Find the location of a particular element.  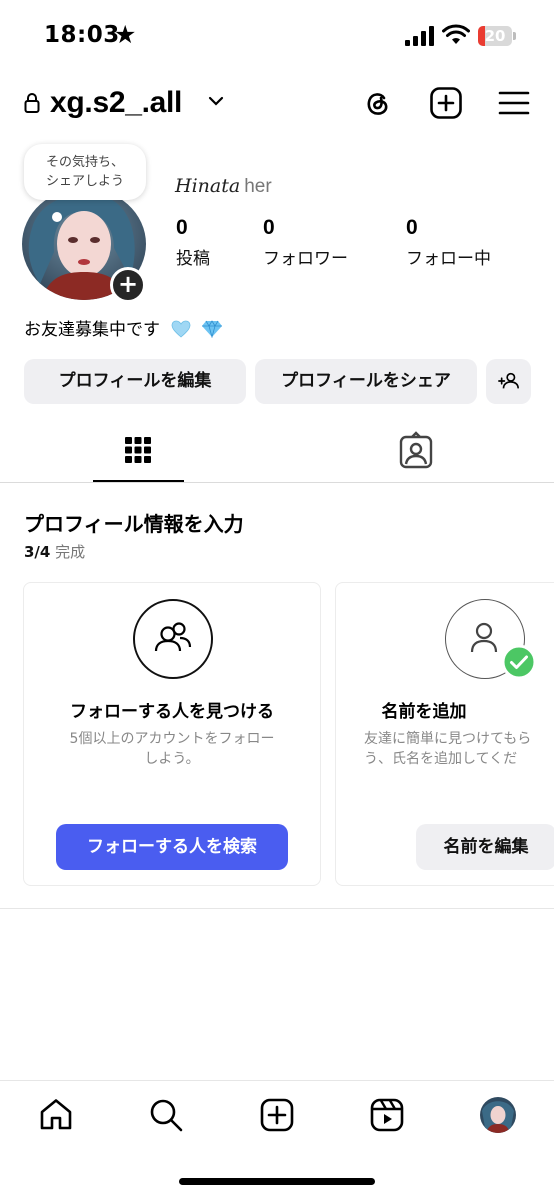

stat-label: フォロー中 is located at coordinates (448, 259).